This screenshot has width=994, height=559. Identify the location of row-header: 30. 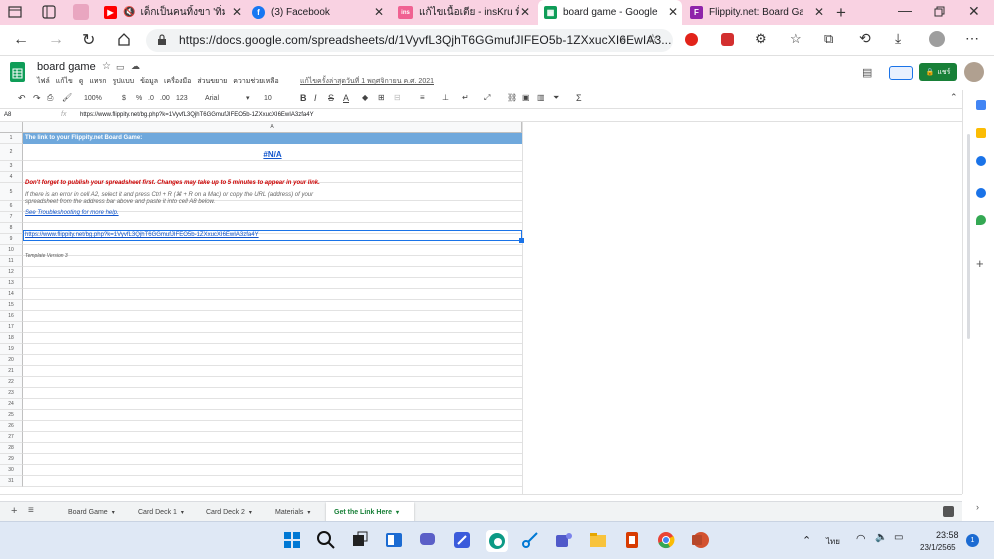
(11, 470).